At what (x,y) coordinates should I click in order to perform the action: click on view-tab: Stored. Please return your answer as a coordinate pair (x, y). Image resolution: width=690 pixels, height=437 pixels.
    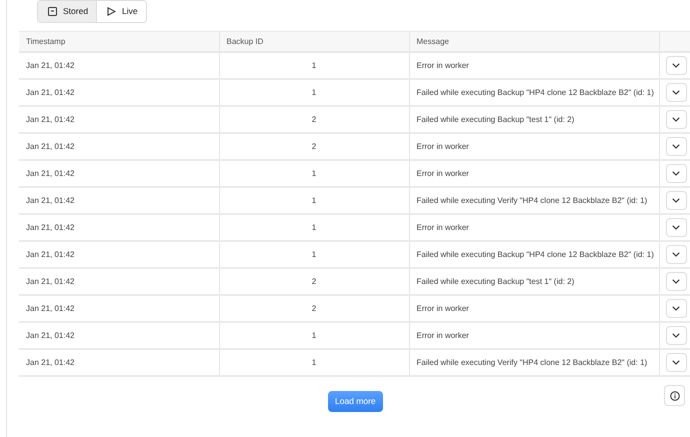
    Looking at the image, I should click on (67, 11).